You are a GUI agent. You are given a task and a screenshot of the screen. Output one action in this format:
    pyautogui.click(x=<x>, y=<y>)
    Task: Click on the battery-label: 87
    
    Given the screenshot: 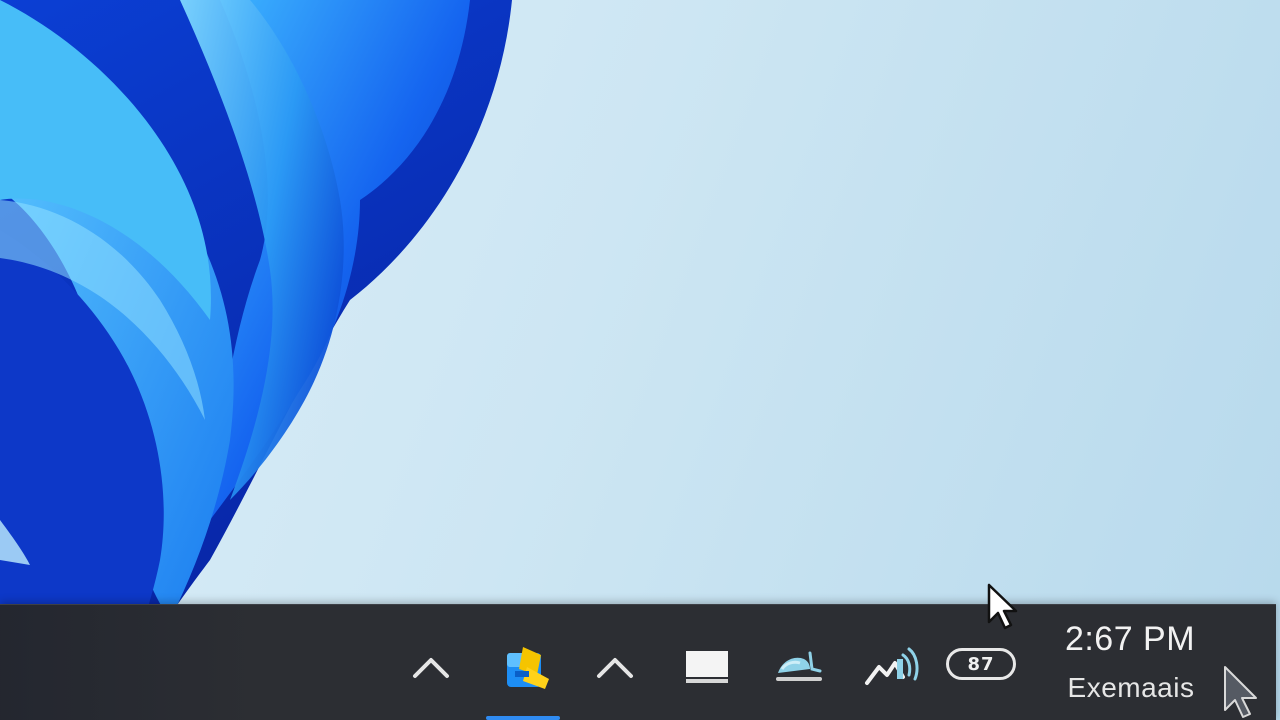 What is the action you would take?
    pyautogui.click(x=981, y=664)
    